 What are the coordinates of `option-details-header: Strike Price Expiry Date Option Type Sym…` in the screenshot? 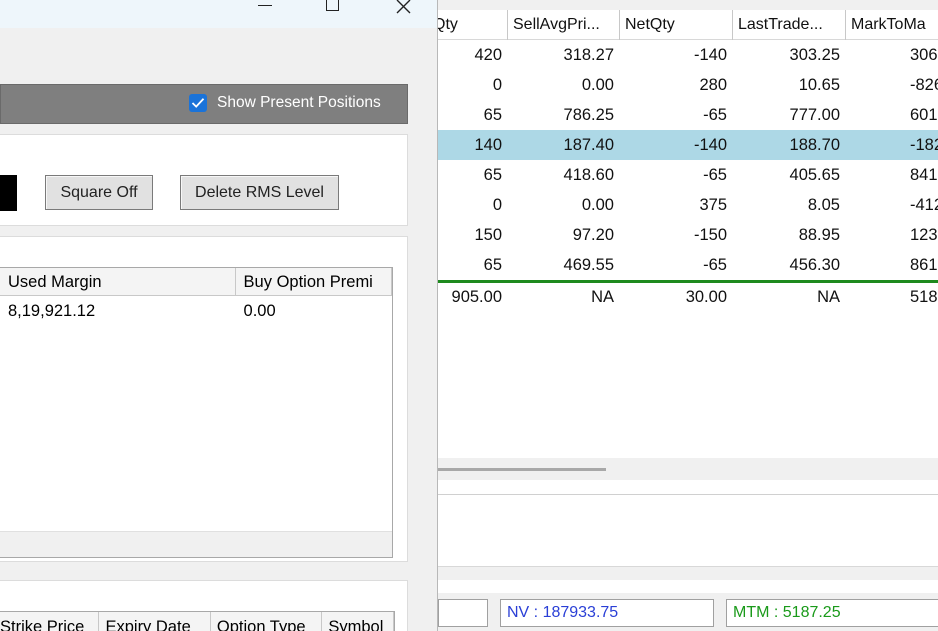 It's located at (197, 621).